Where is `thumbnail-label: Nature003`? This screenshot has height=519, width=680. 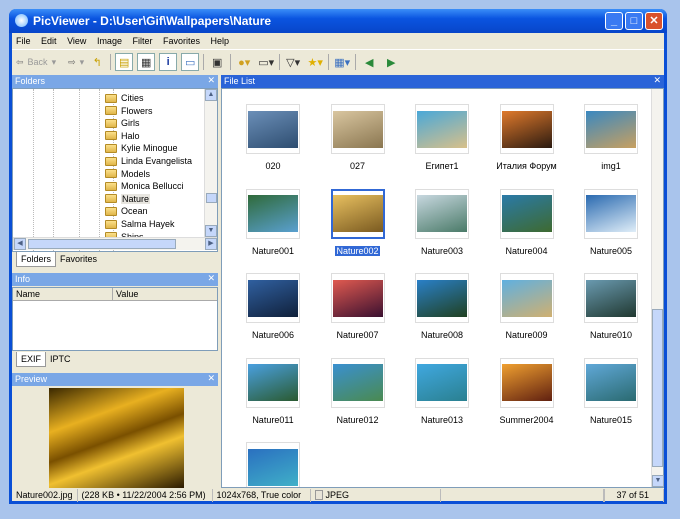
thumbnail-label: Nature003 is located at coordinates (442, 250).